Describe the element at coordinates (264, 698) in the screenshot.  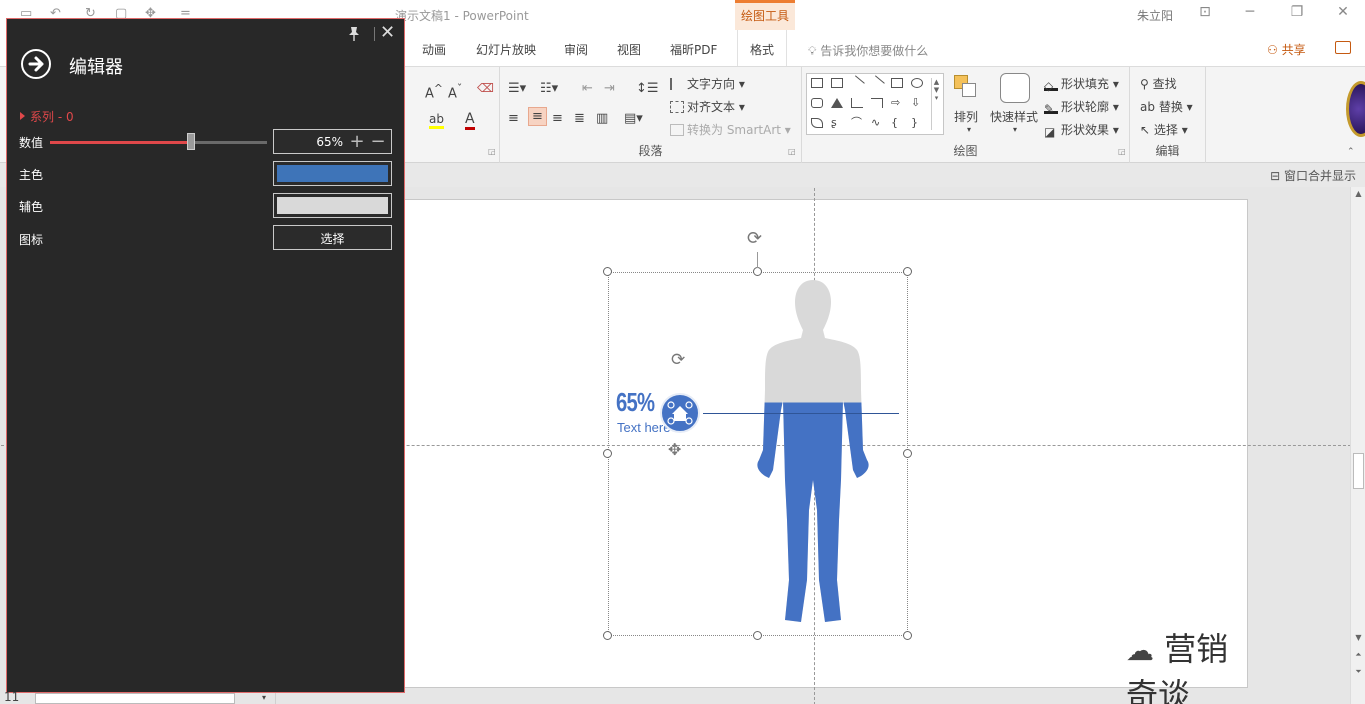
I see `notes-dropdown-icon: ▾` at that location.